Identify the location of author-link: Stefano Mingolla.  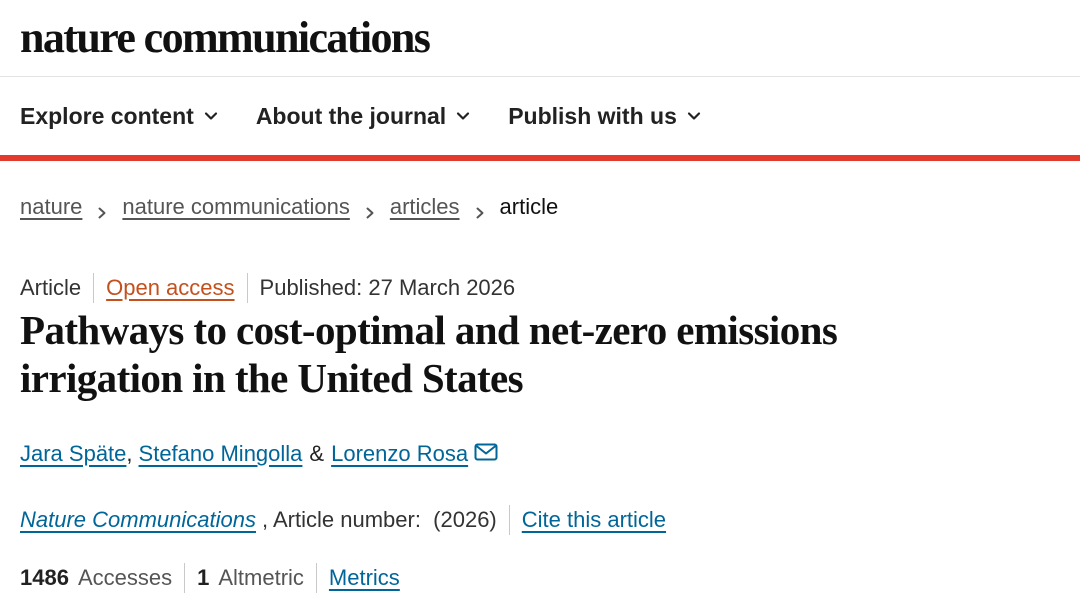
(221, 454).